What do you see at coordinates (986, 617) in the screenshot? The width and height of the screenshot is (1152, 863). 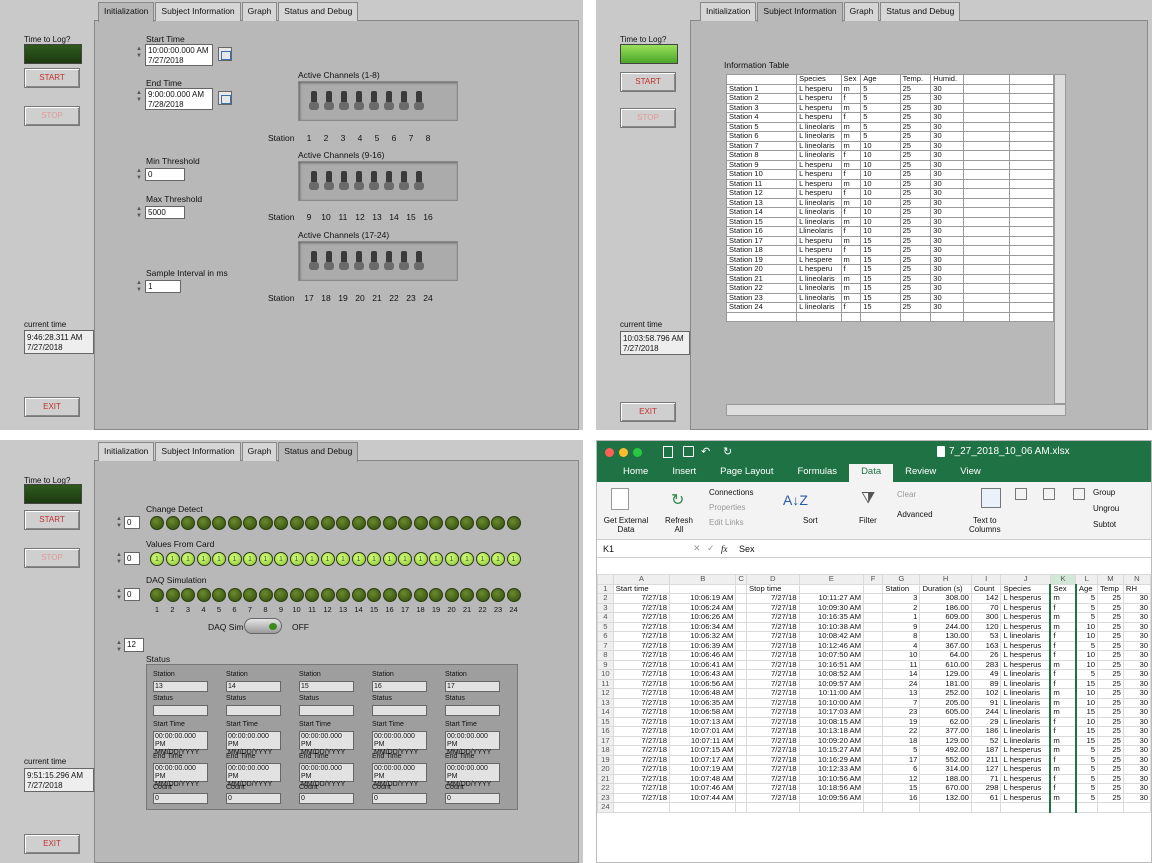 I see `cell: 300` at bounding box center [986, 617].